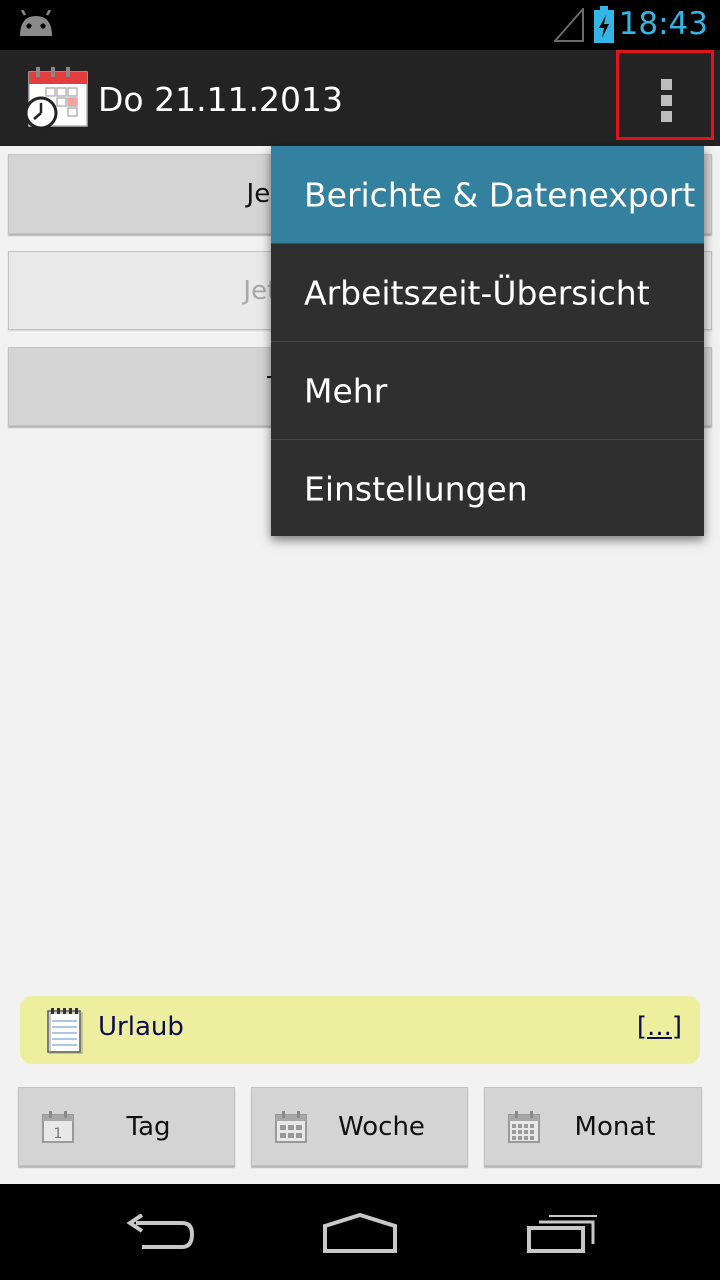 This screenshot has width=720, height=1280. Describe the element at coordinates (562, 1234) in the screenshot. I see `recent-apps-icon` at that location.